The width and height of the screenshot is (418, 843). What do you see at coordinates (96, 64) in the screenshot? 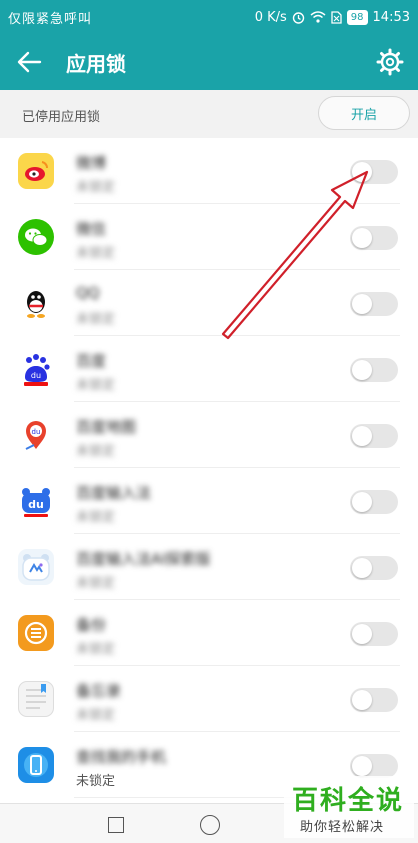
I see `page-title: 应用锁` at bounding box center [96, 64].